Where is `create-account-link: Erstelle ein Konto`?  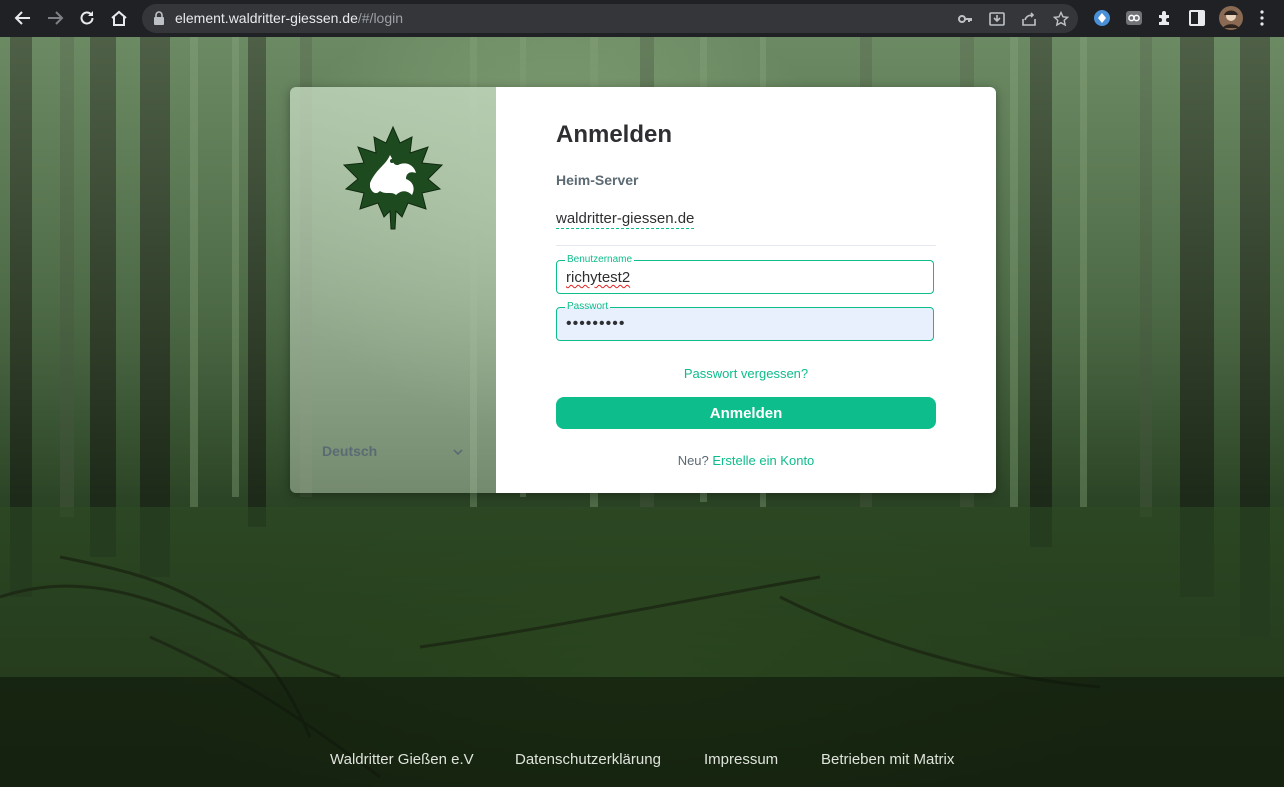
create-account-link: Erstelle ein Konto is located at coordinates (763, 460).